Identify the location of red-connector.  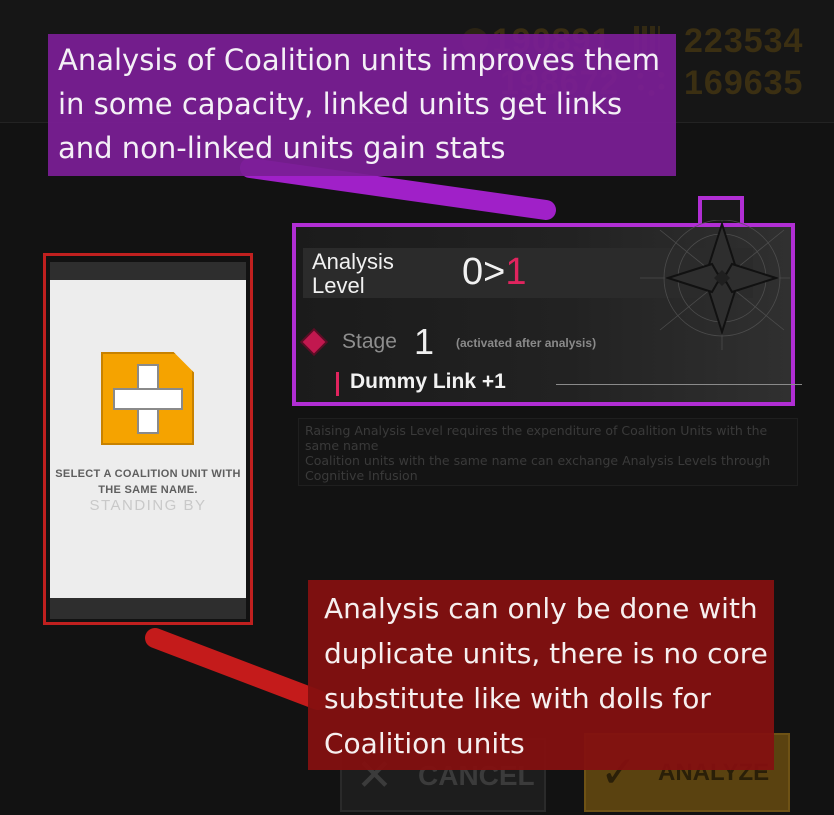
(236, 669).